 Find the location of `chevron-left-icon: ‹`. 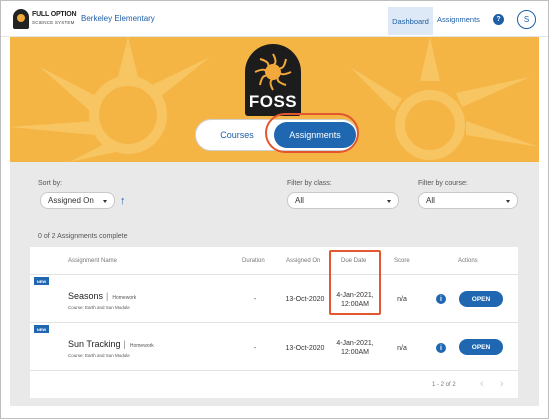

chevron-left-icon: ‹ is located at coordinates (482, 384).